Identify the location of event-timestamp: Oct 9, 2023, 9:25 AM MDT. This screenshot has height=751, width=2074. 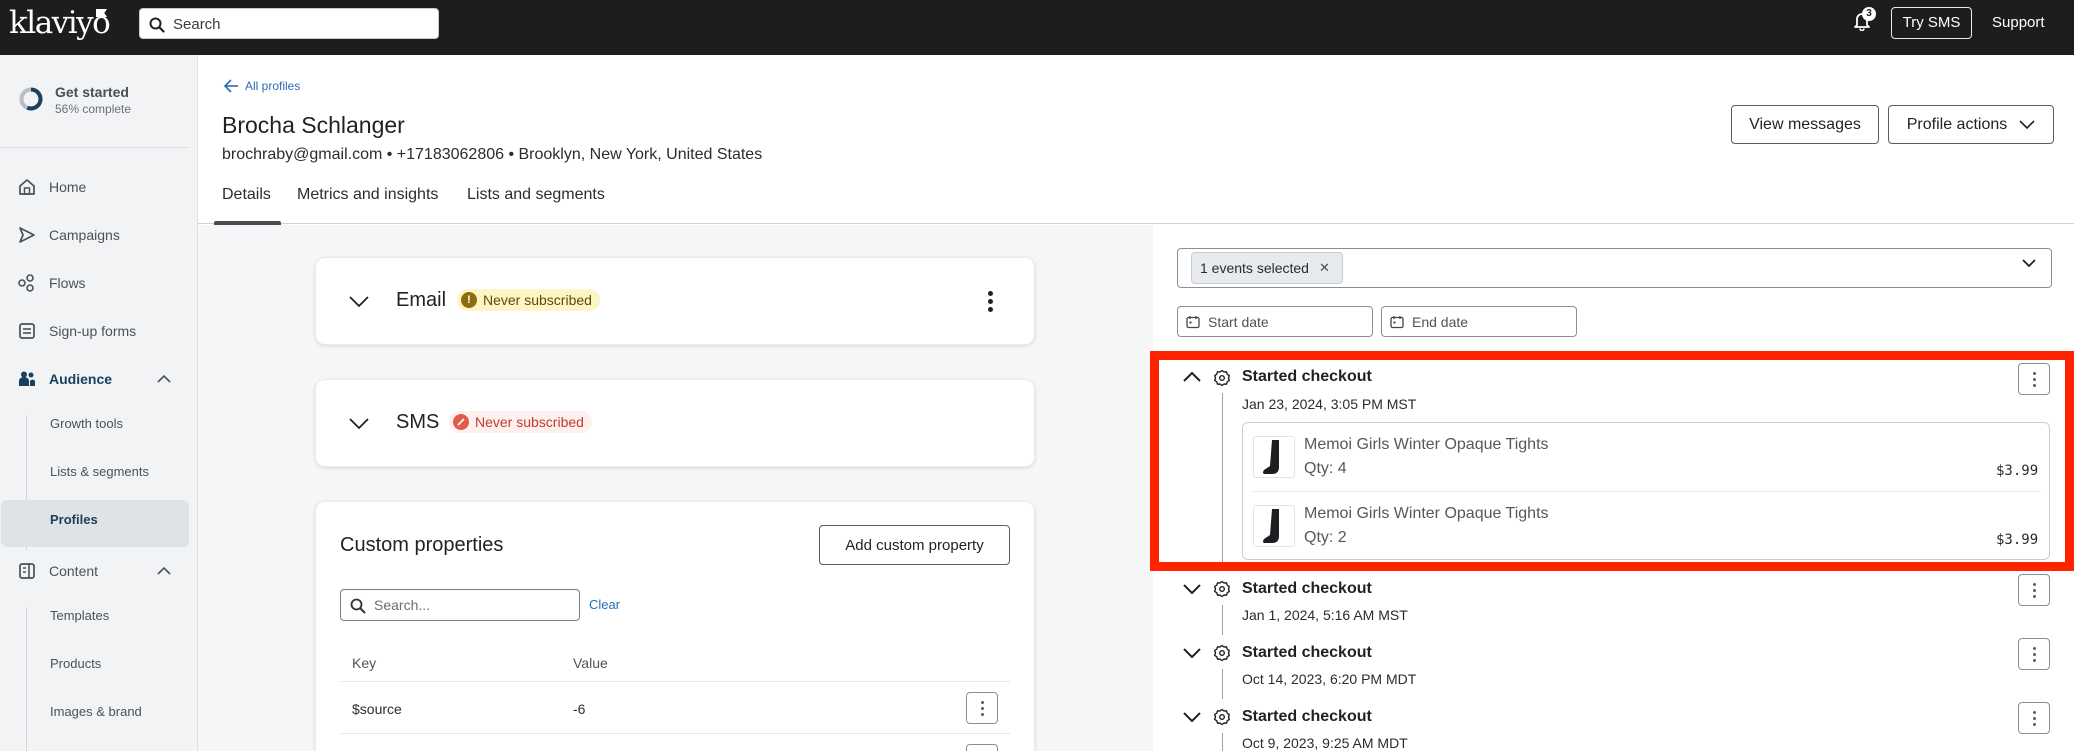
(1325, 743).